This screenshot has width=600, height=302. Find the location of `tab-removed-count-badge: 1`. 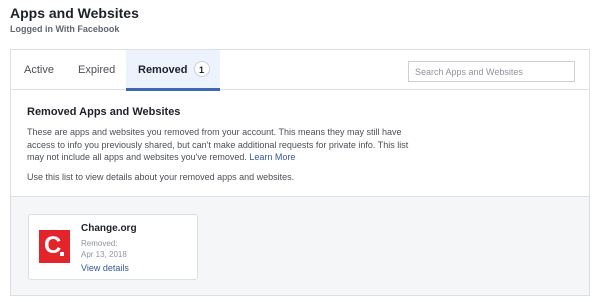

tab-removed-count-badge: 1 is located at coordinates (201, 69).